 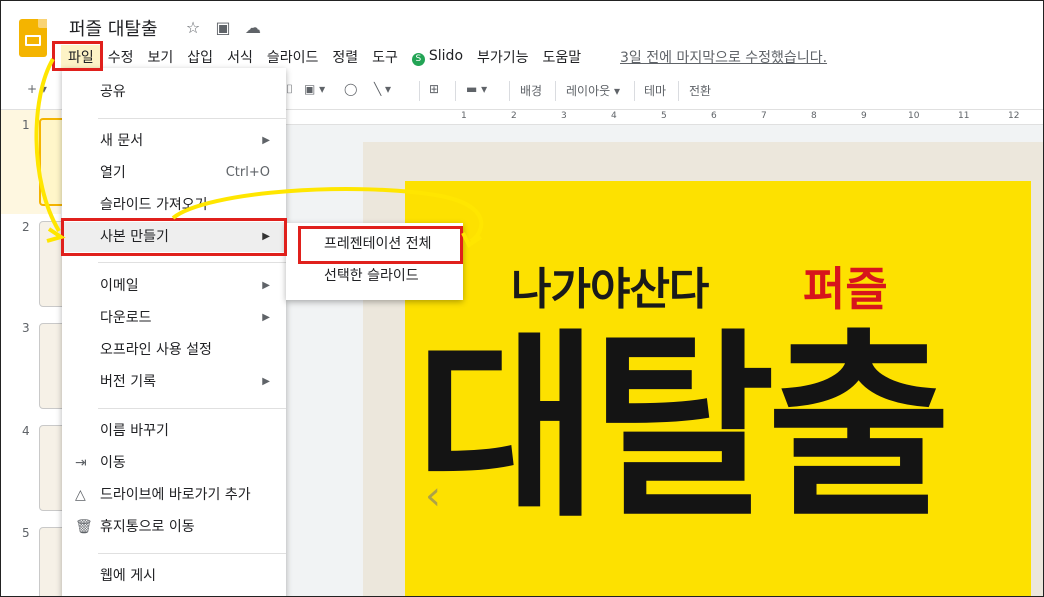 I want to click on title-icons: ☆ ▣ ☁, so click(x=223, y=27).